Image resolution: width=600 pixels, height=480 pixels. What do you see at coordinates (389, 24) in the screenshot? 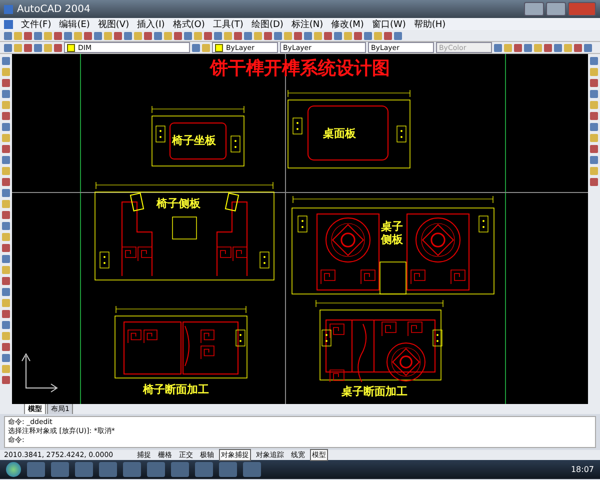
I see `menu-item: 窗口(W)` at bounding box center [389, 24].